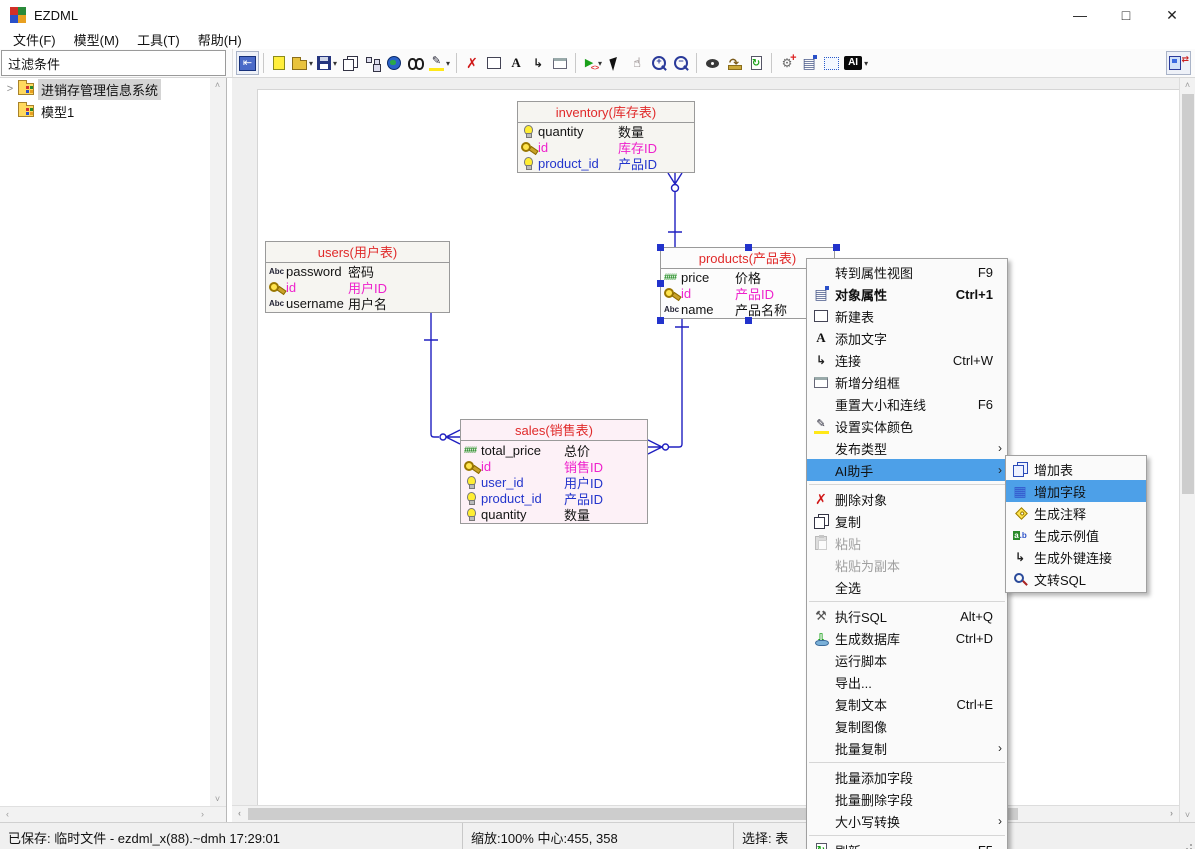 The height and width of the screenshot is (849, 1195). Describe the element at coordinates (907, 360) in the screenshot. I see `context-menu-item-connect: 连接 Ctrl+W` at that location.